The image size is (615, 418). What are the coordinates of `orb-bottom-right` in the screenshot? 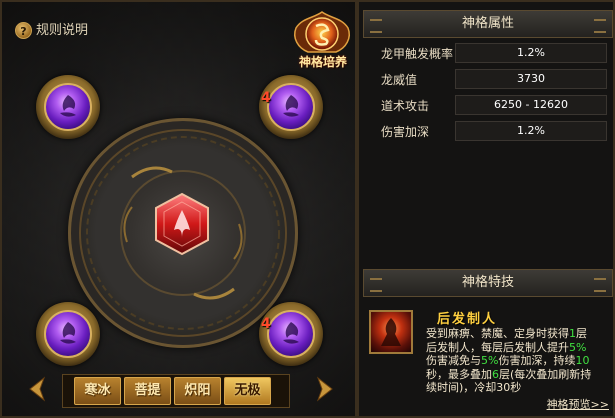 It's located at (291, 334).